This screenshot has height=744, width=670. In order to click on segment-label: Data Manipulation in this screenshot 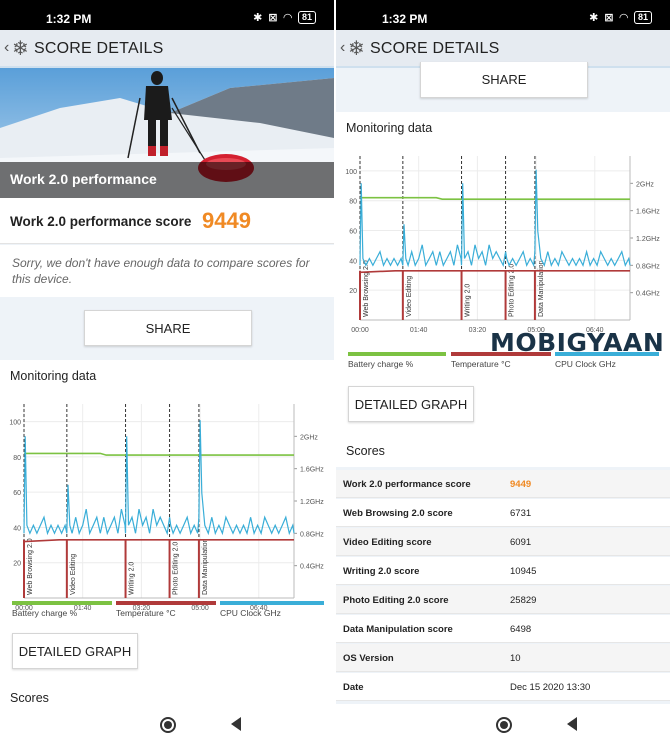, I will do `click(205, 566)`.